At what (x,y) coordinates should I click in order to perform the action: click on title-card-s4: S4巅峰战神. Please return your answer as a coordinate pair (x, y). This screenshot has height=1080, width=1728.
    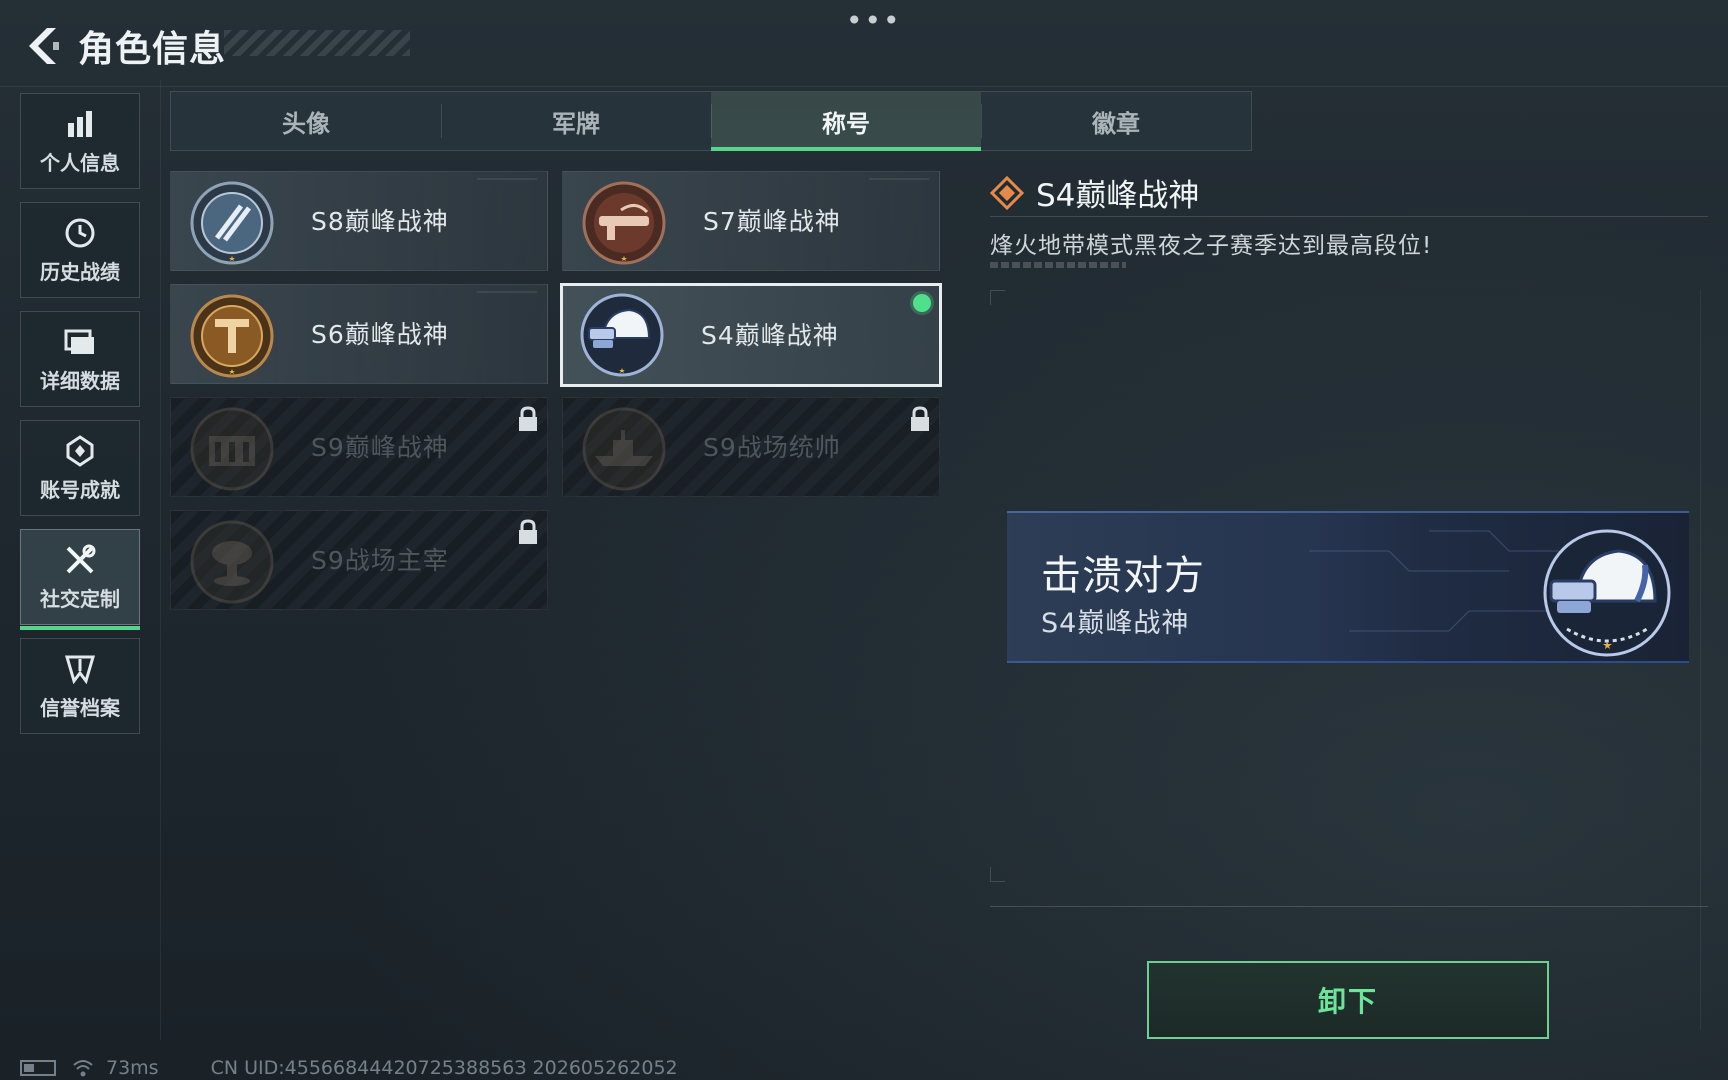
    Looking at the image, I should click on (751, 335).